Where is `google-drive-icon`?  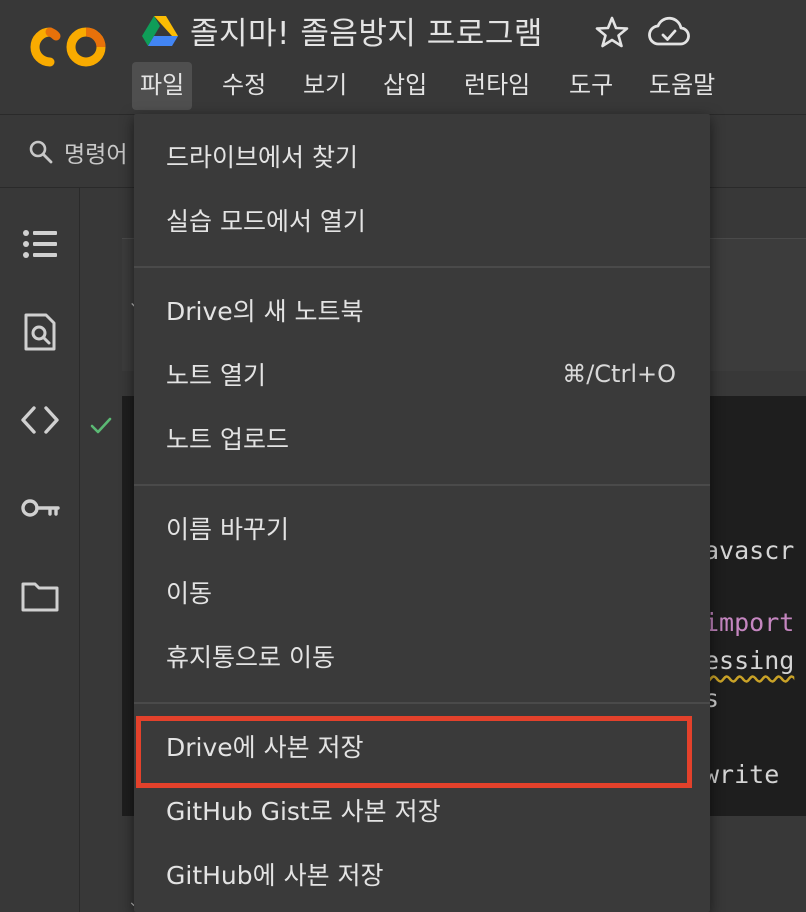 google-drive-icon is located at coordinates (160, 30).